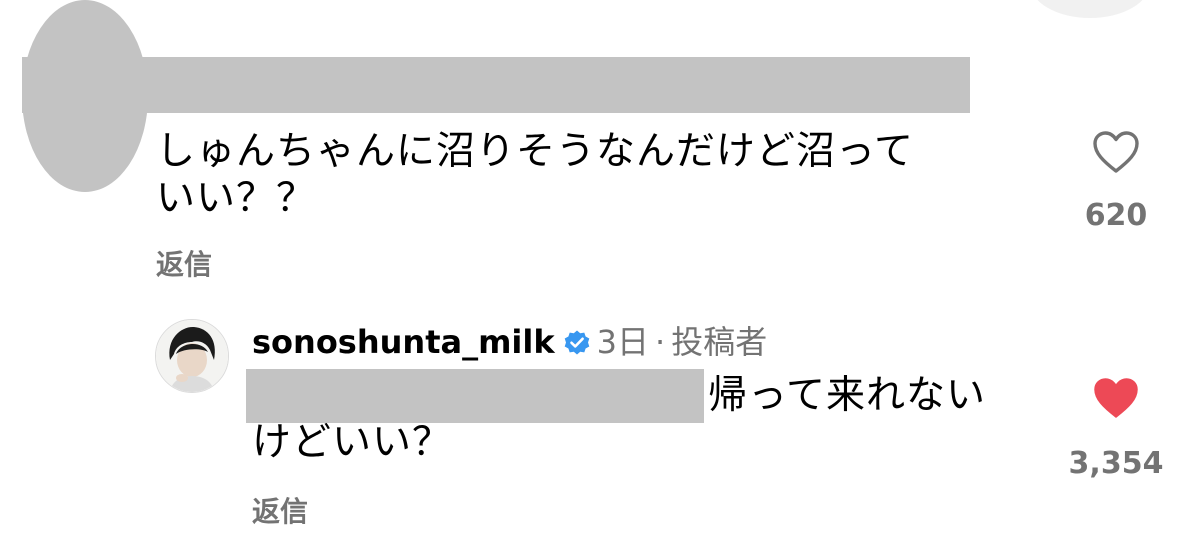  What do you see at coordinates (1116, 428) in the screenshot?
I see `reply-like-group: 3,354` at bounding box center [1116, 428].